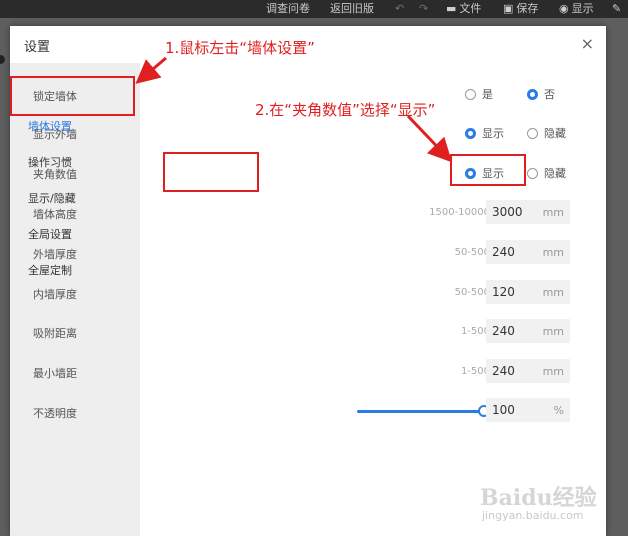 The height and width of the screenshot is (536, 628). Describe the element at coordinates (475, 331) in the screenshot. I see `snap-distance-range: 1-500` at that location.